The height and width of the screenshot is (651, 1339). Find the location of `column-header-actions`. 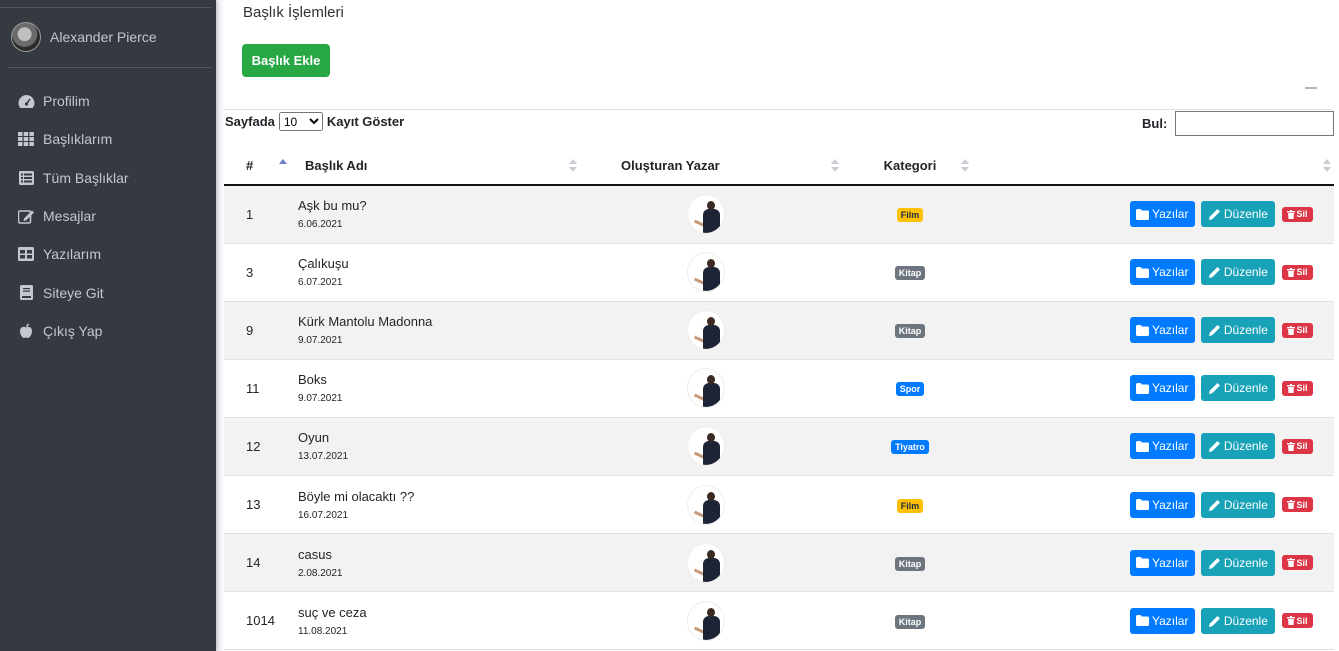

column-header-actions is located at coordinates (1154, 166).